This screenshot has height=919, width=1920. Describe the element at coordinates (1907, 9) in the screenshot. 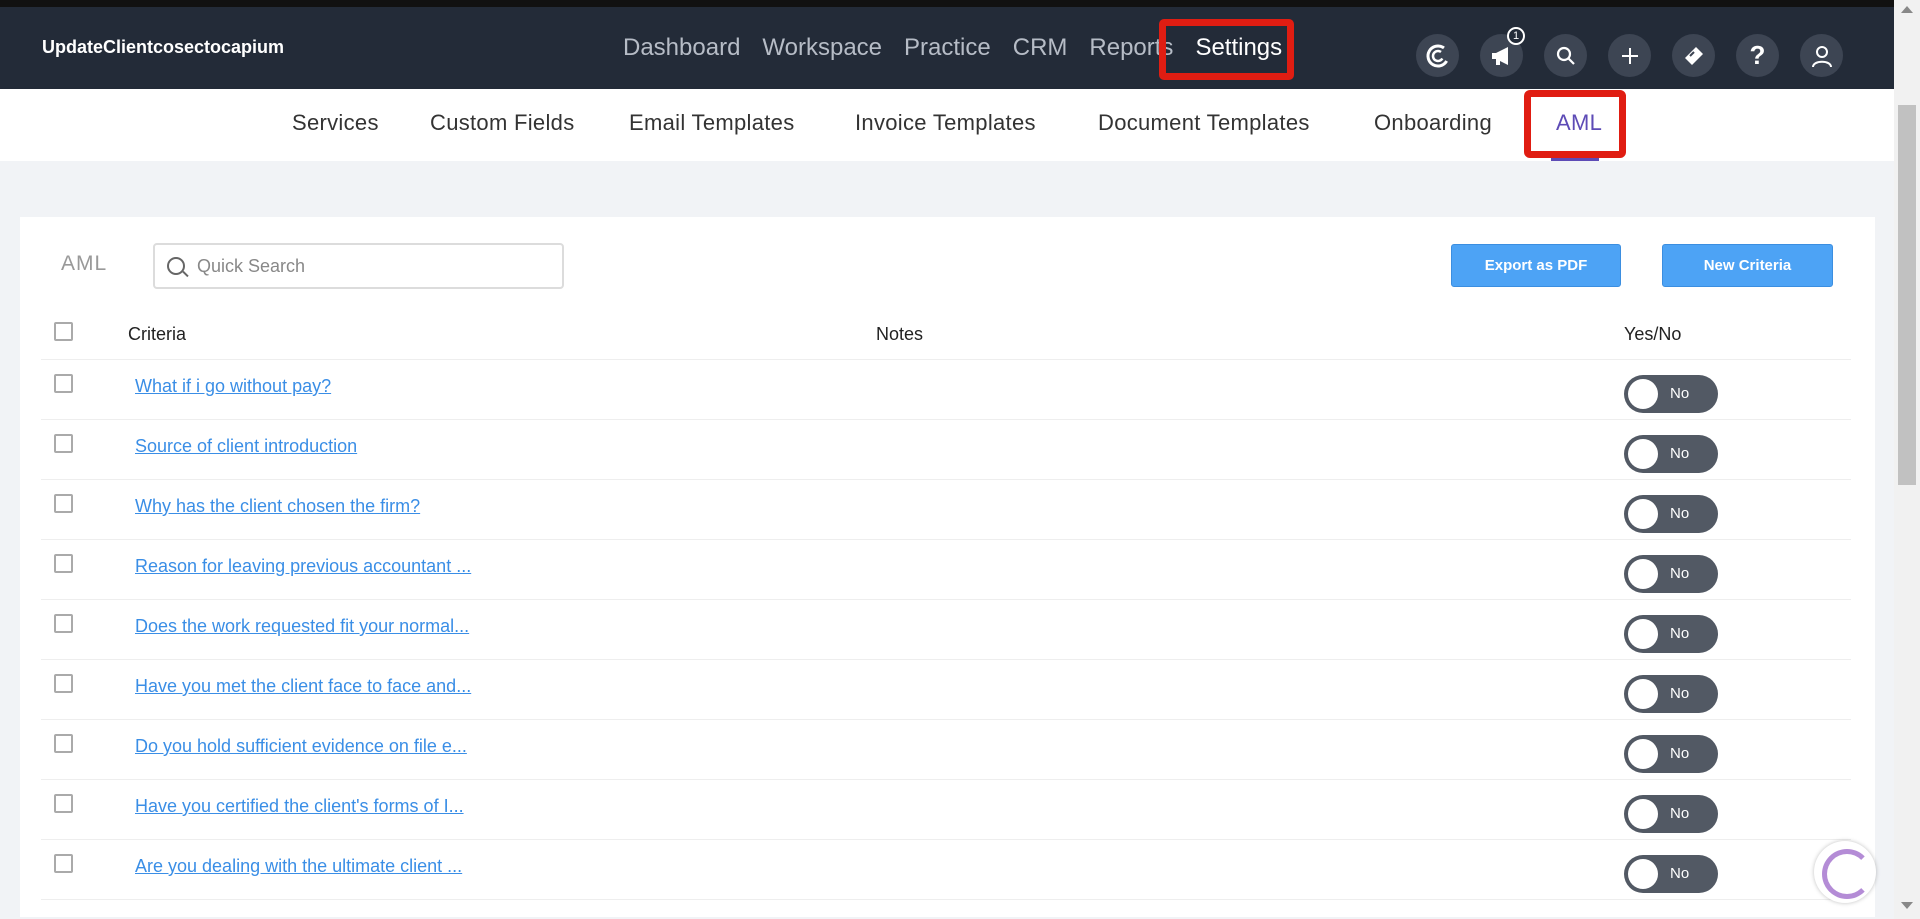

I see `scroll-up-icon` at that location.